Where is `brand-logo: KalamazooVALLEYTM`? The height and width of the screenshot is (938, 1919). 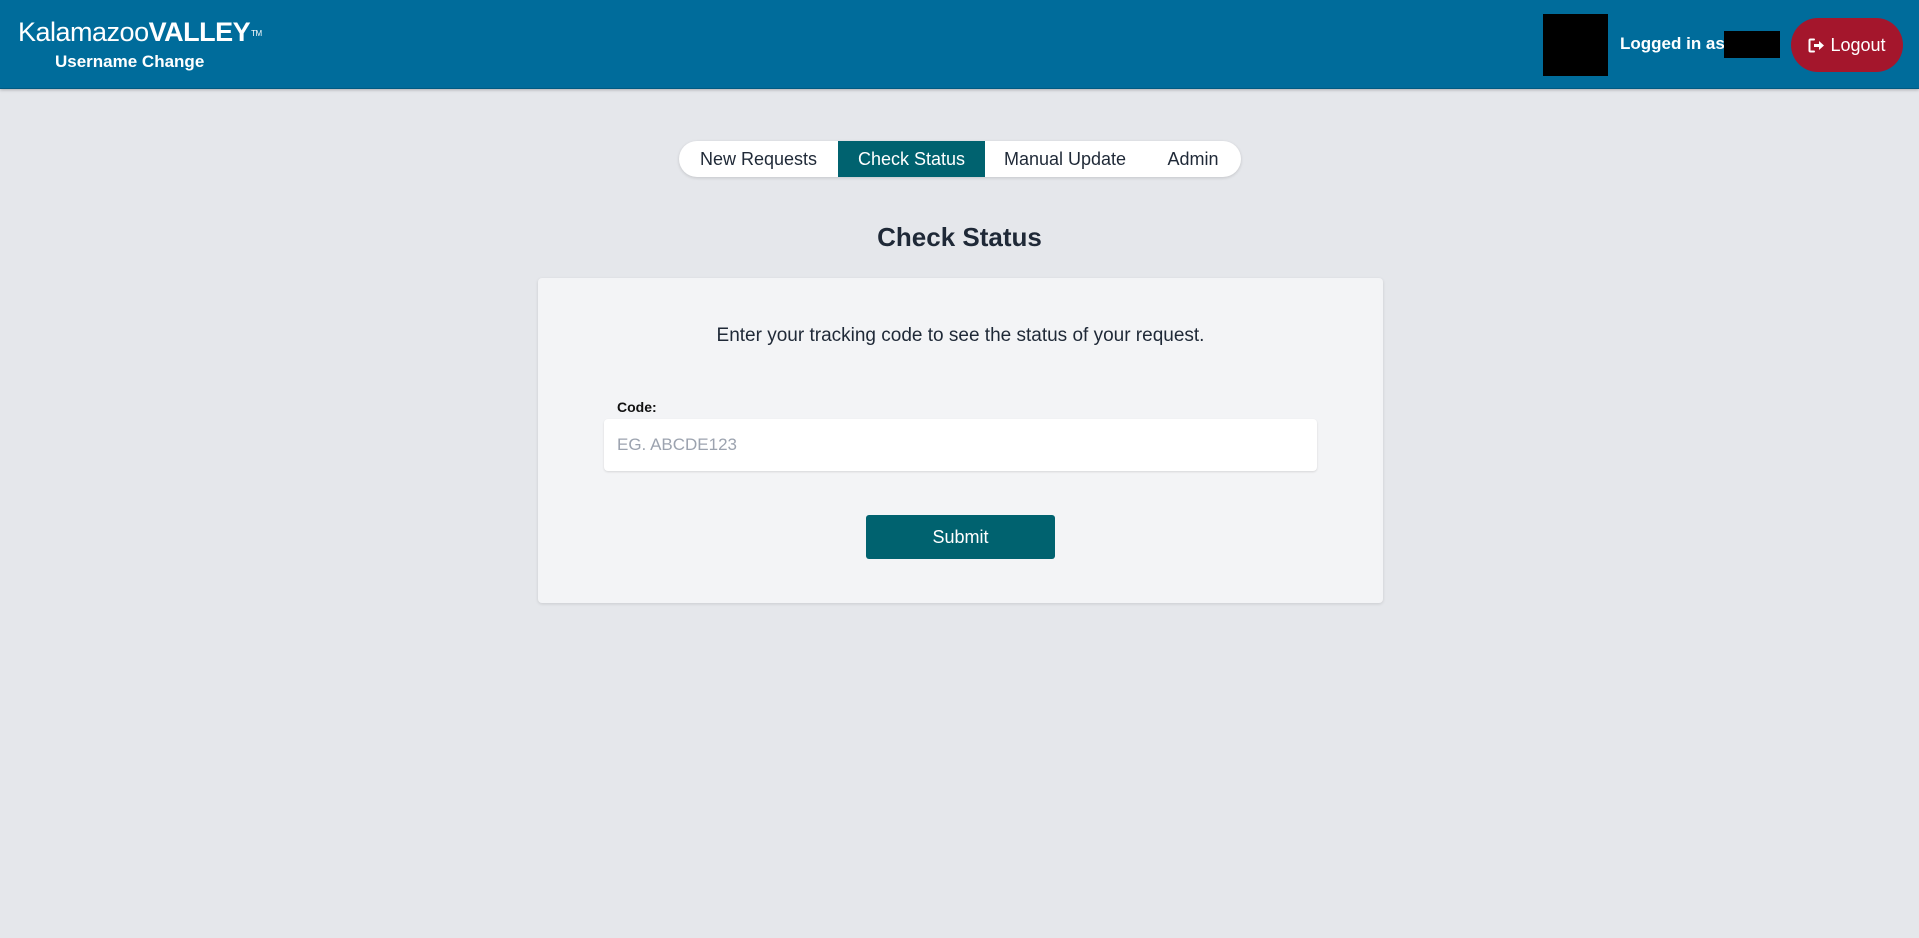
brand-logo: KalamazooVALLEYTM is located at coordinates (140, 32).